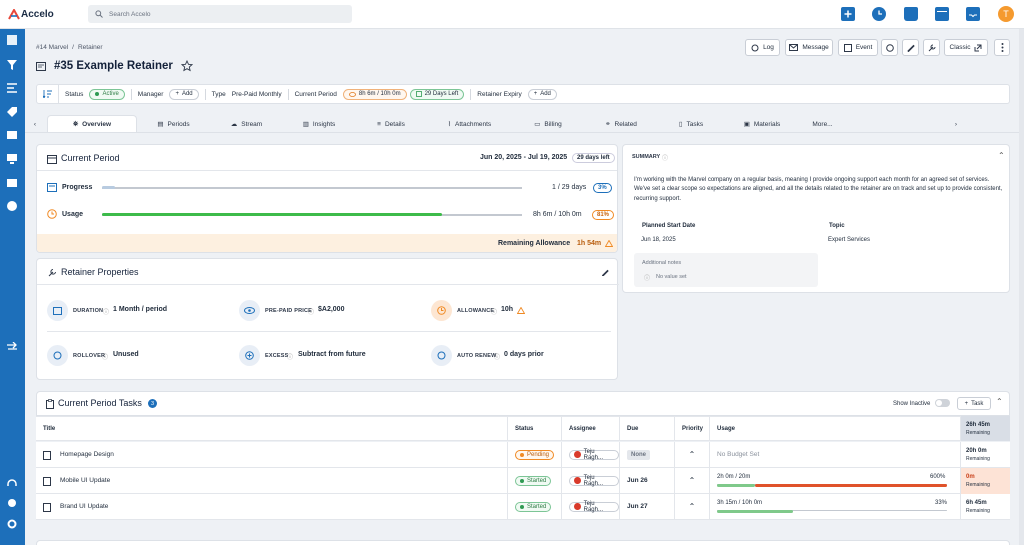 The image size is (1024, 545). Describe the element at coordinates (911, 14) in the screenshot. I see `briefcase-icon` at that location.